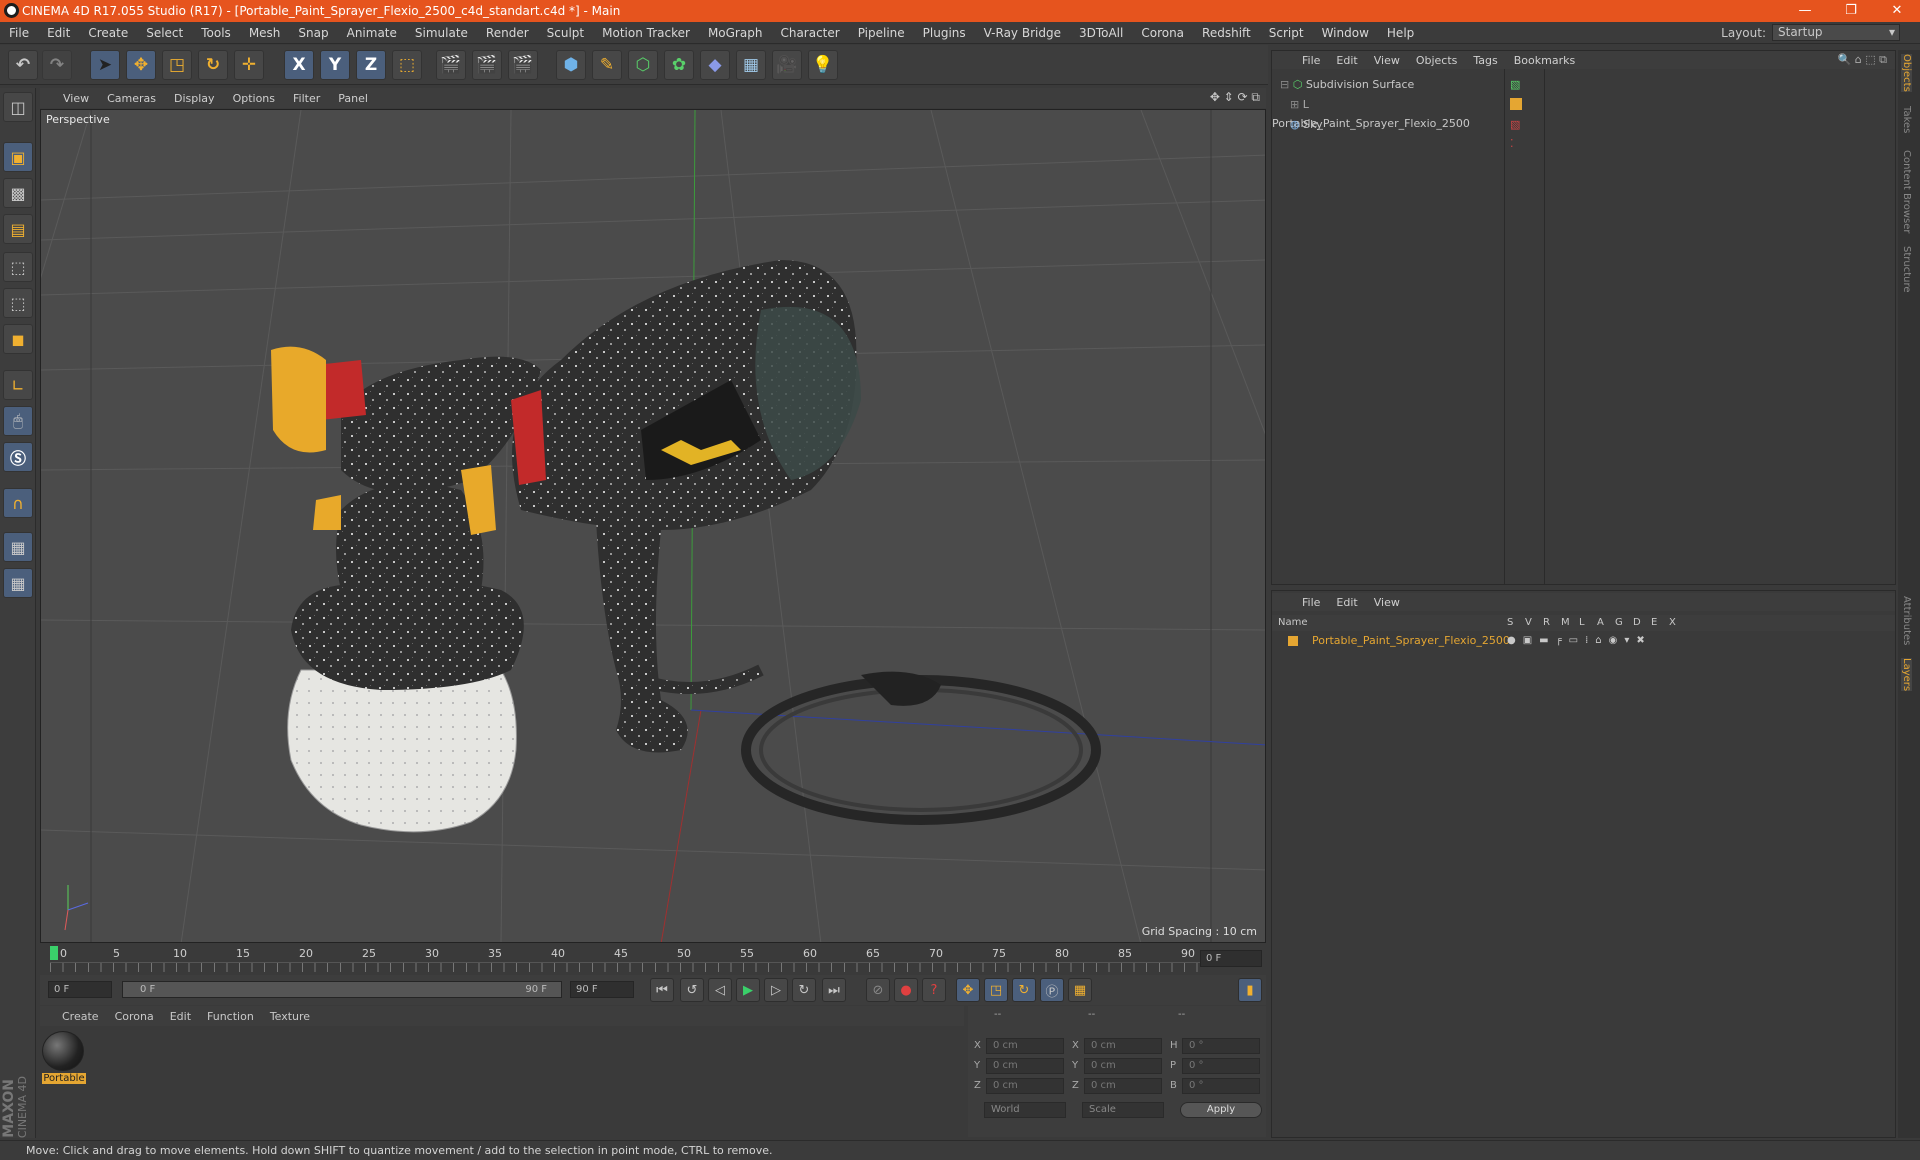 Image resolution: width=1920 pixels, height=1160 pixels. What do you see at coordinates (18, 229) in the screenshot?
I see `workplane-mode-button: ▤` at bounding box center [18, 229].